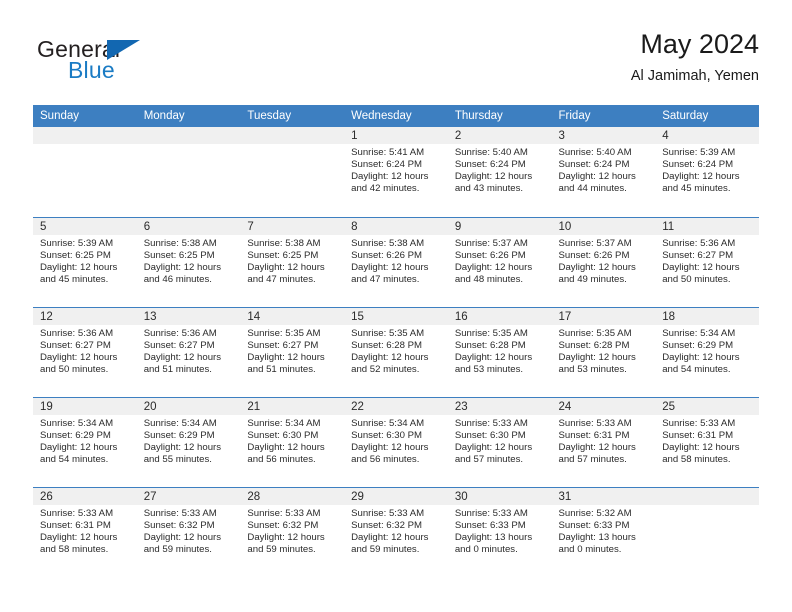 This screenshot has height=612, width=792. I want to click on day-number: 9, so click(499, 226).